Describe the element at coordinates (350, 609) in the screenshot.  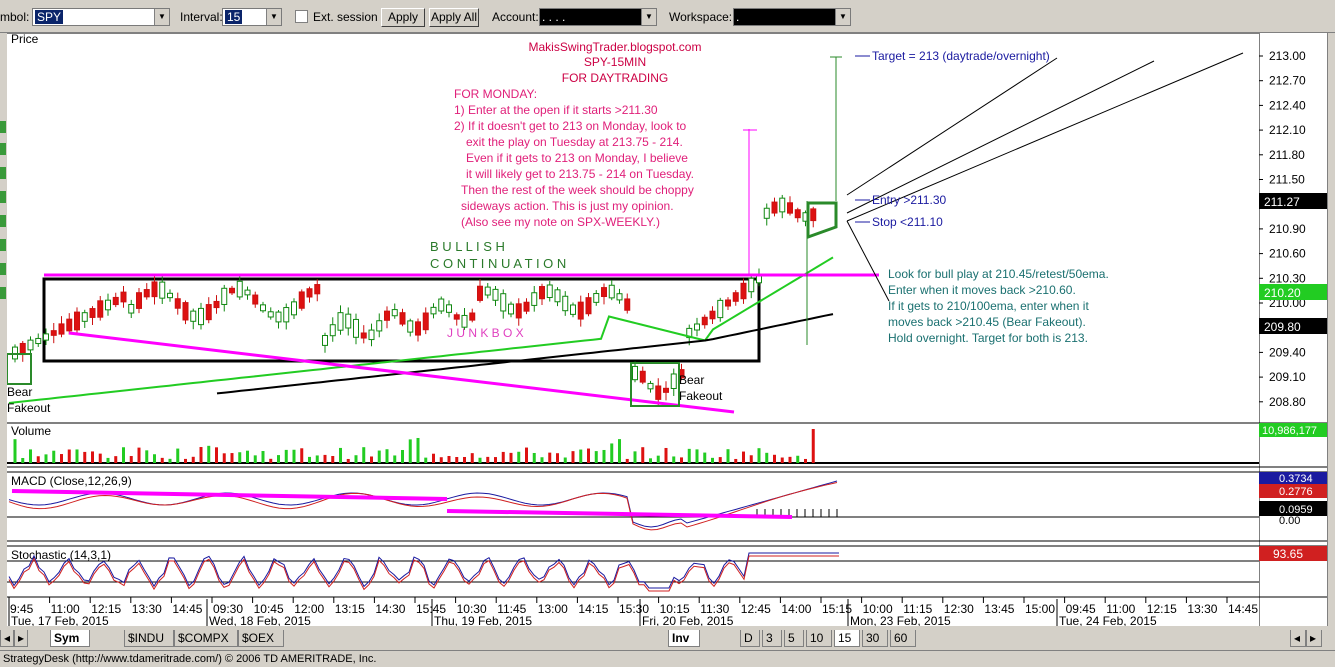
I see `time-label: 13:15` at that location.